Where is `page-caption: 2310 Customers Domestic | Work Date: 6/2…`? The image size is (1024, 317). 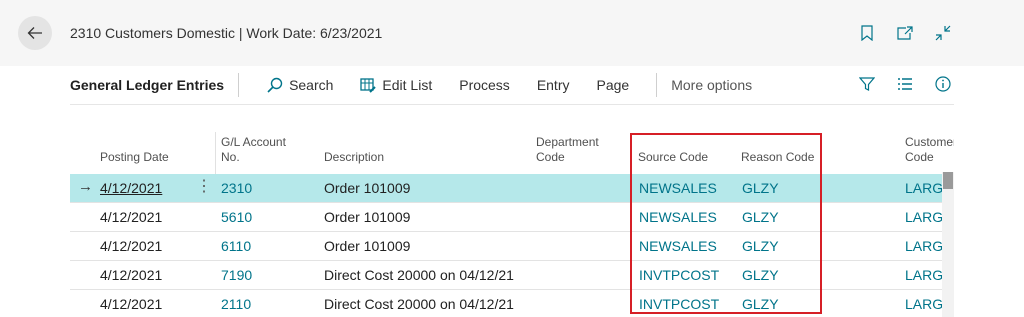 page-caption: 2310 Customers Domestic | Work Date: 6/2… is located at coordinates (226, 33).